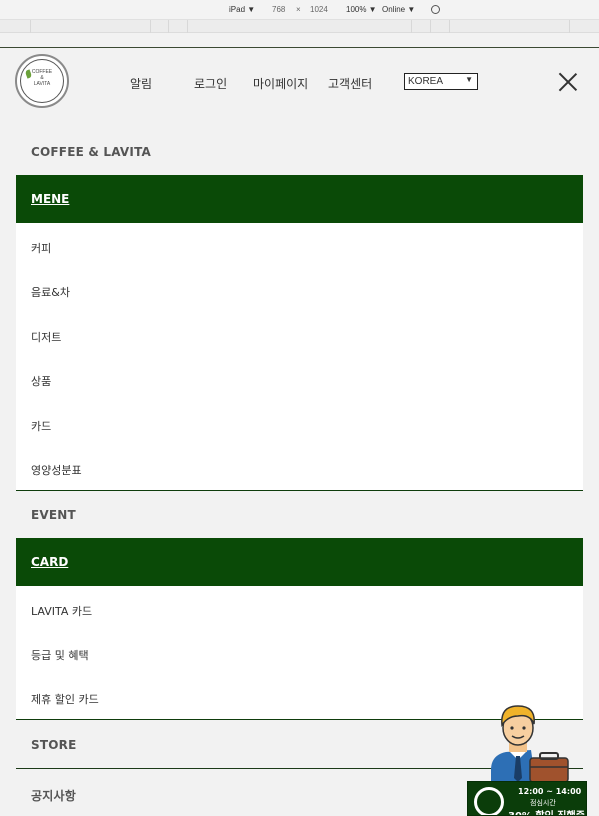  What do you see at coordinates (42, 78) in the screenshot?
I see `logo-text: COFFEE & LAVITA` at bounding box center [42, 78].